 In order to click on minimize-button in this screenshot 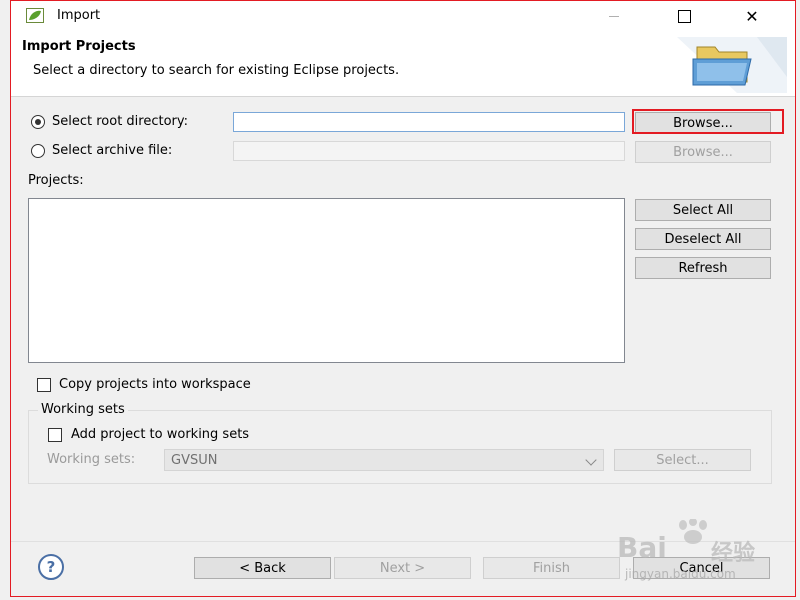, I will do `click(614, 16)`.